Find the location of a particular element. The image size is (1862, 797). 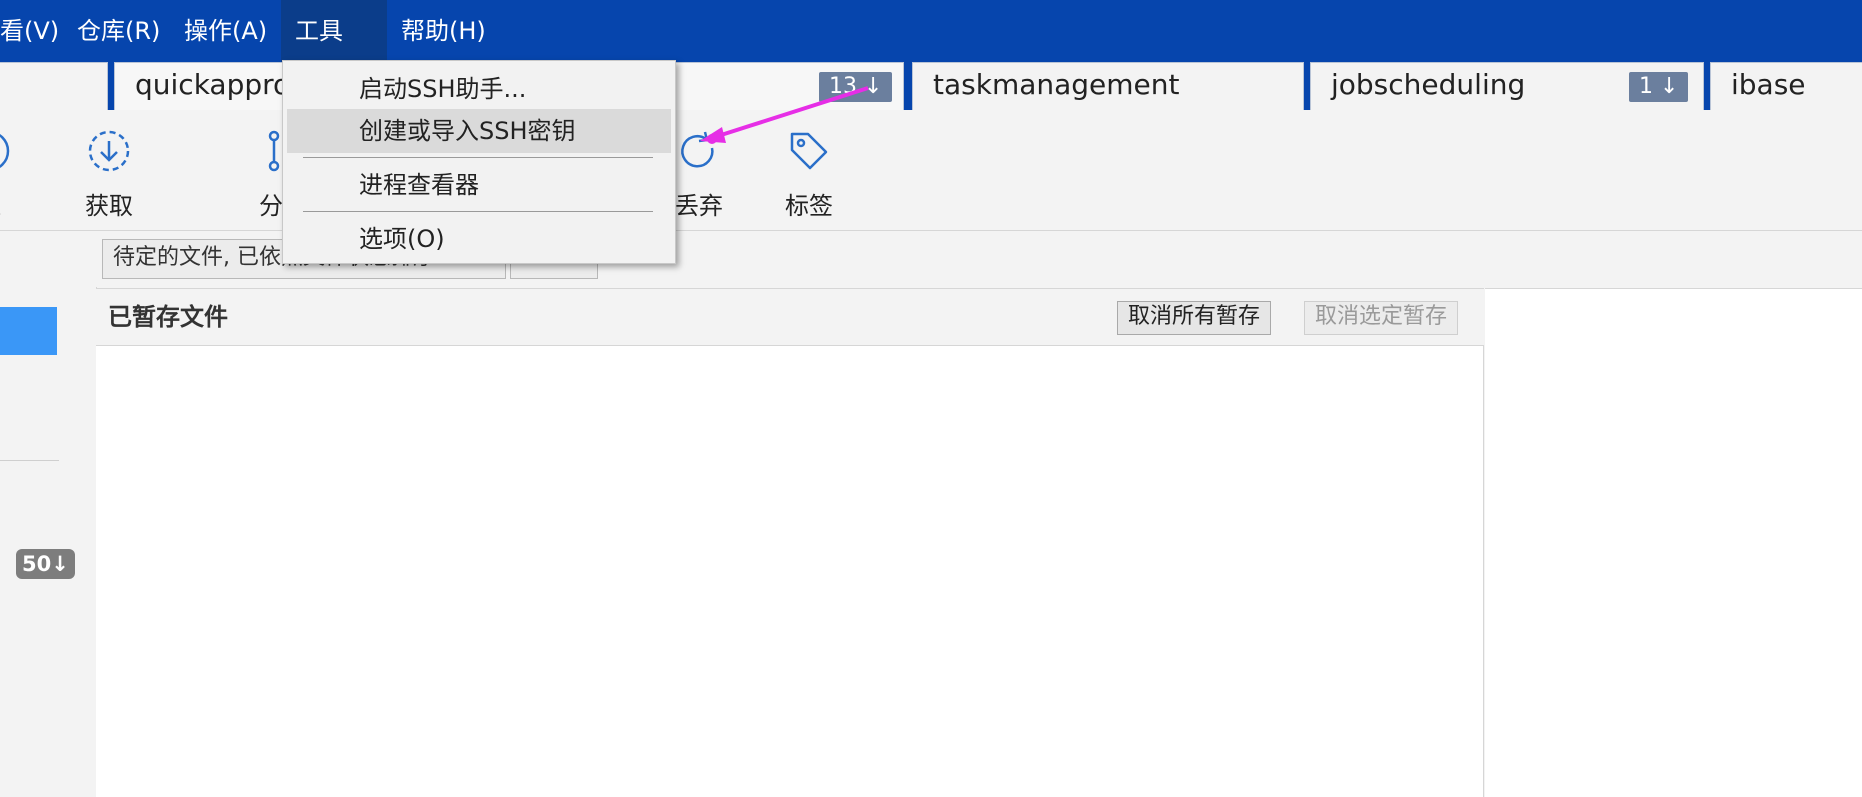

repo-tab-taskmanagement: taskmanagement is located at coordinates (1108, 86).